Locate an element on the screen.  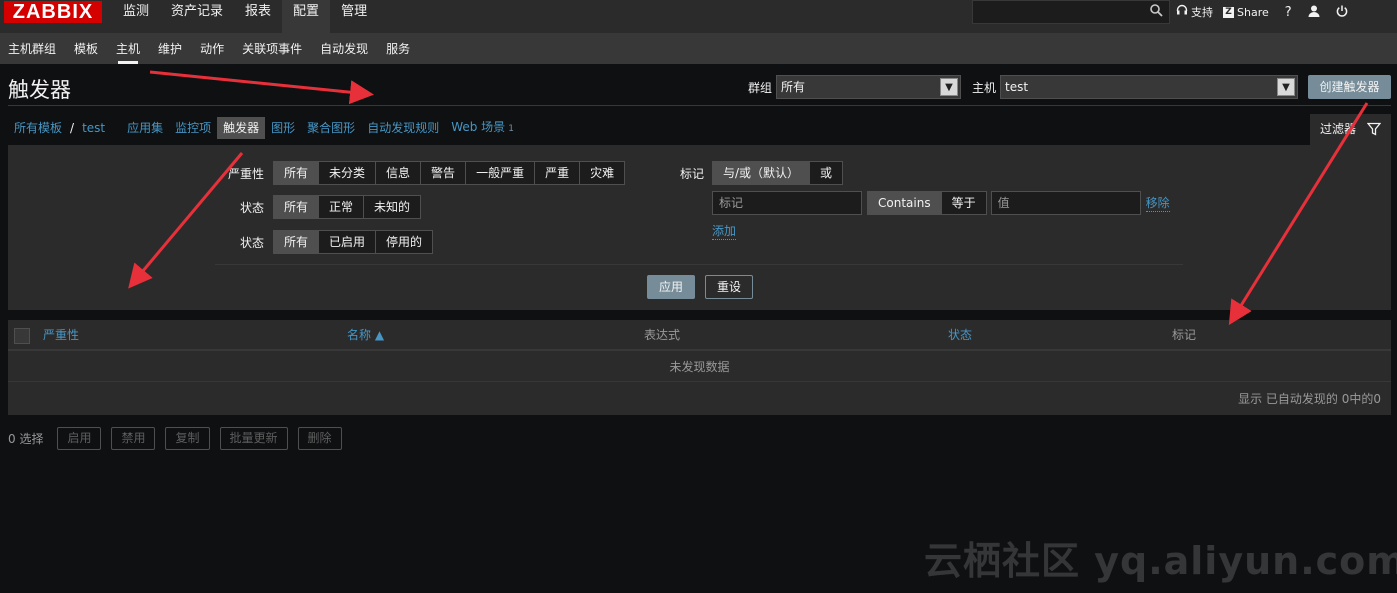
severity-option-information: 信息 is located at coordinates (399, 173).